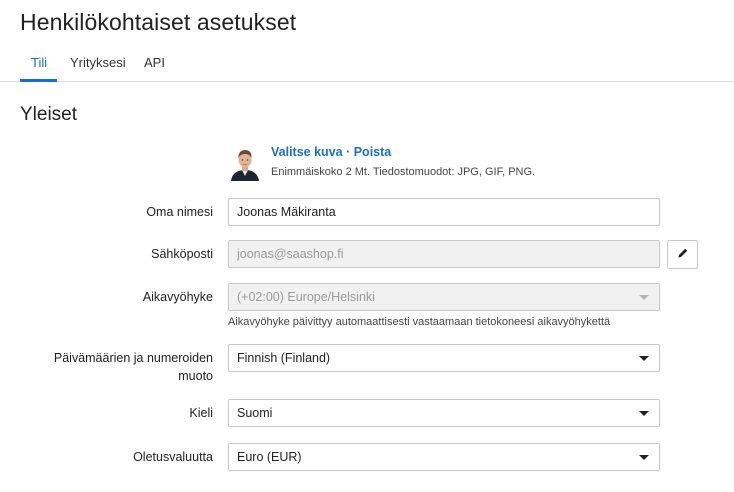 The image size is (734, 492). Describe the element at coordinates (306, 297) in the screenshot. I see `timezone-select-value: (+02:00) Europe/Helsinki` at that location.